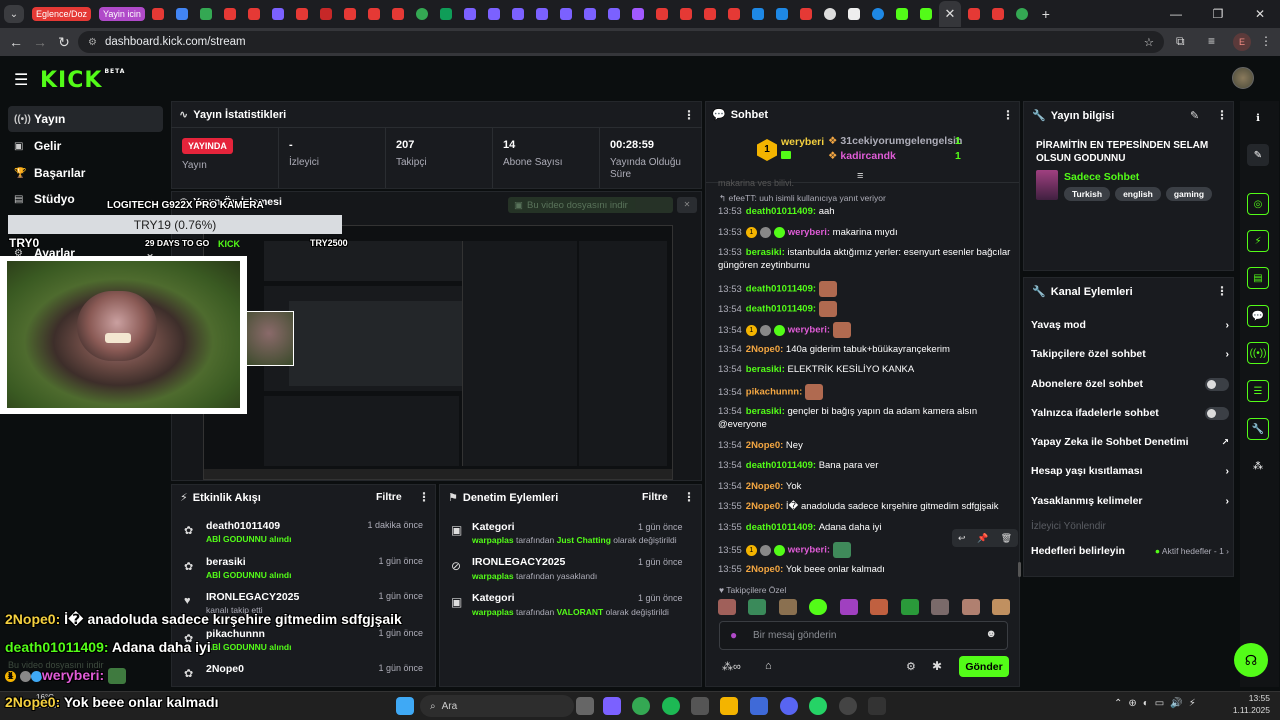  I want to click on preview-close-button: ✕, so click(687, 205).